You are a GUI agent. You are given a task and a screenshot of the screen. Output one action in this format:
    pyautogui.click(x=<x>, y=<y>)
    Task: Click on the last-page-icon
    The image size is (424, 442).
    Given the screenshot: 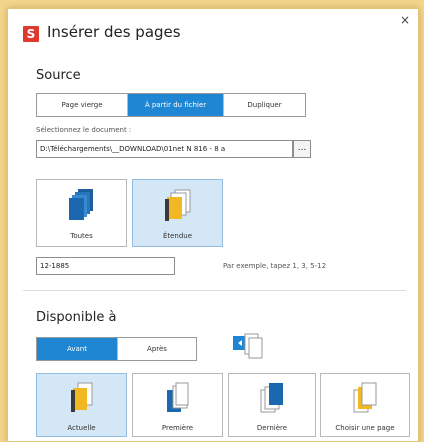 What is the action you would take?
    pyautogui.click(x=271, y=398)
    